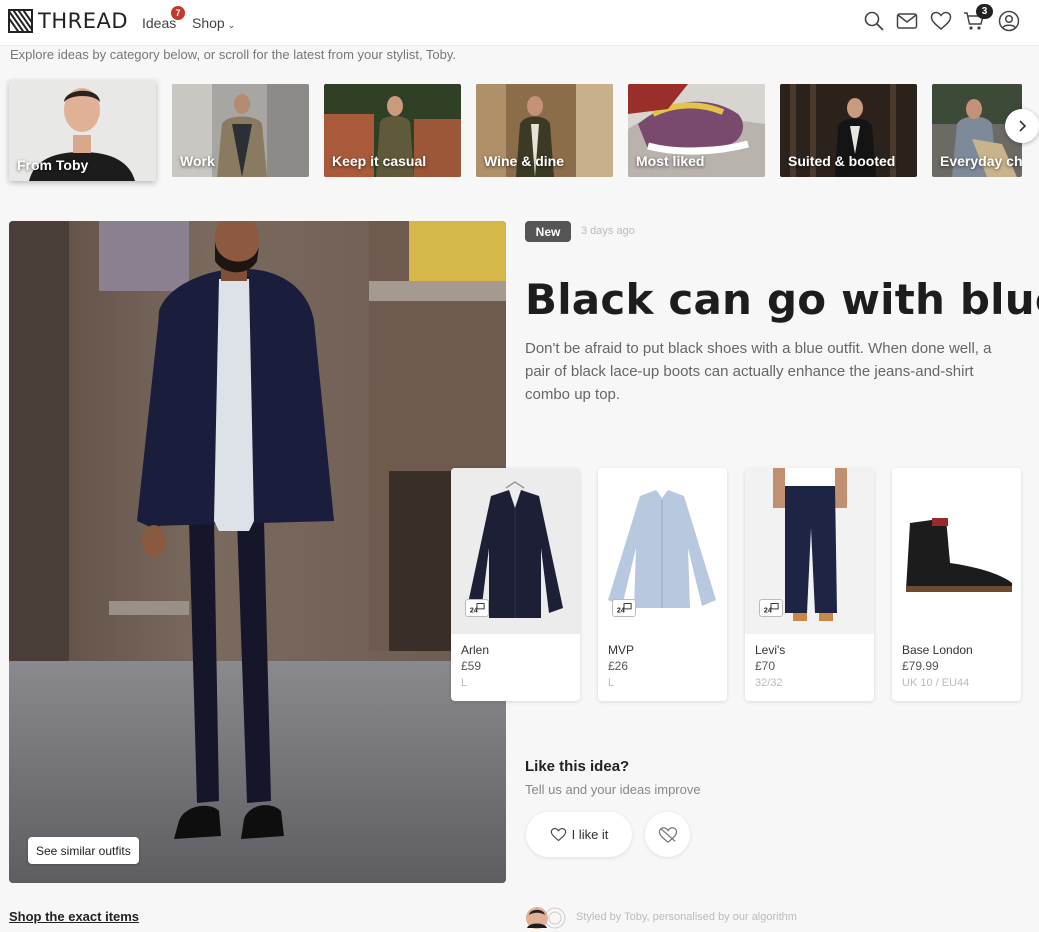 The height and width of the screenshot is (932, 1039). What do you see at coordinates (613, 789) in the screenshot?
I see `feedback-subtitle: Tell us and your ideas improve` at bounding box center [613, 789].